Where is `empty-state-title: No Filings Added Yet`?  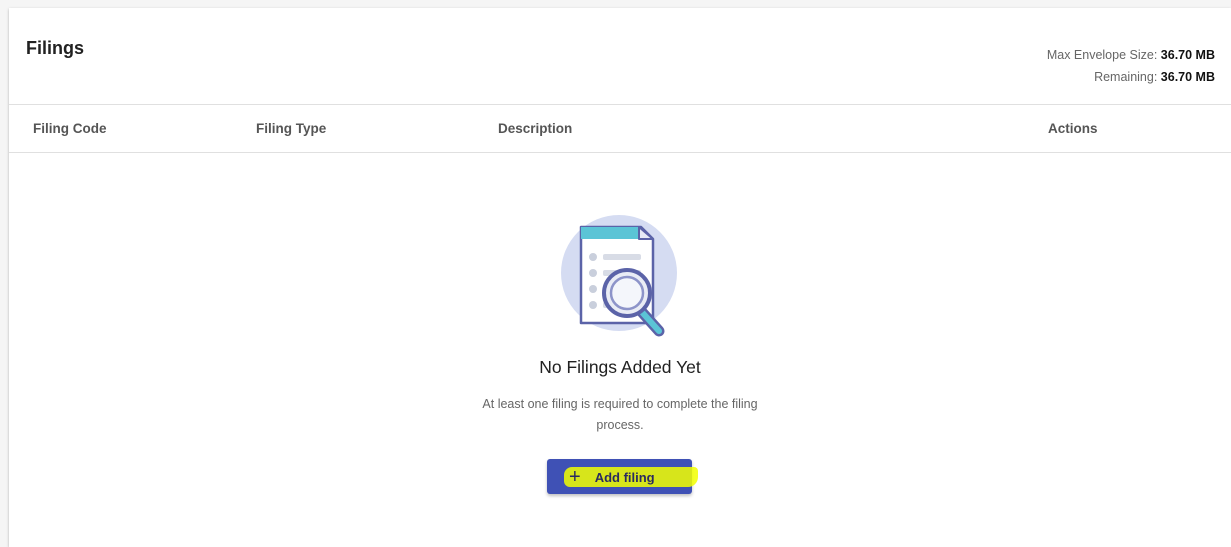
empty-state-title: No Filings Added Yet is located at coordinates (620, 367).